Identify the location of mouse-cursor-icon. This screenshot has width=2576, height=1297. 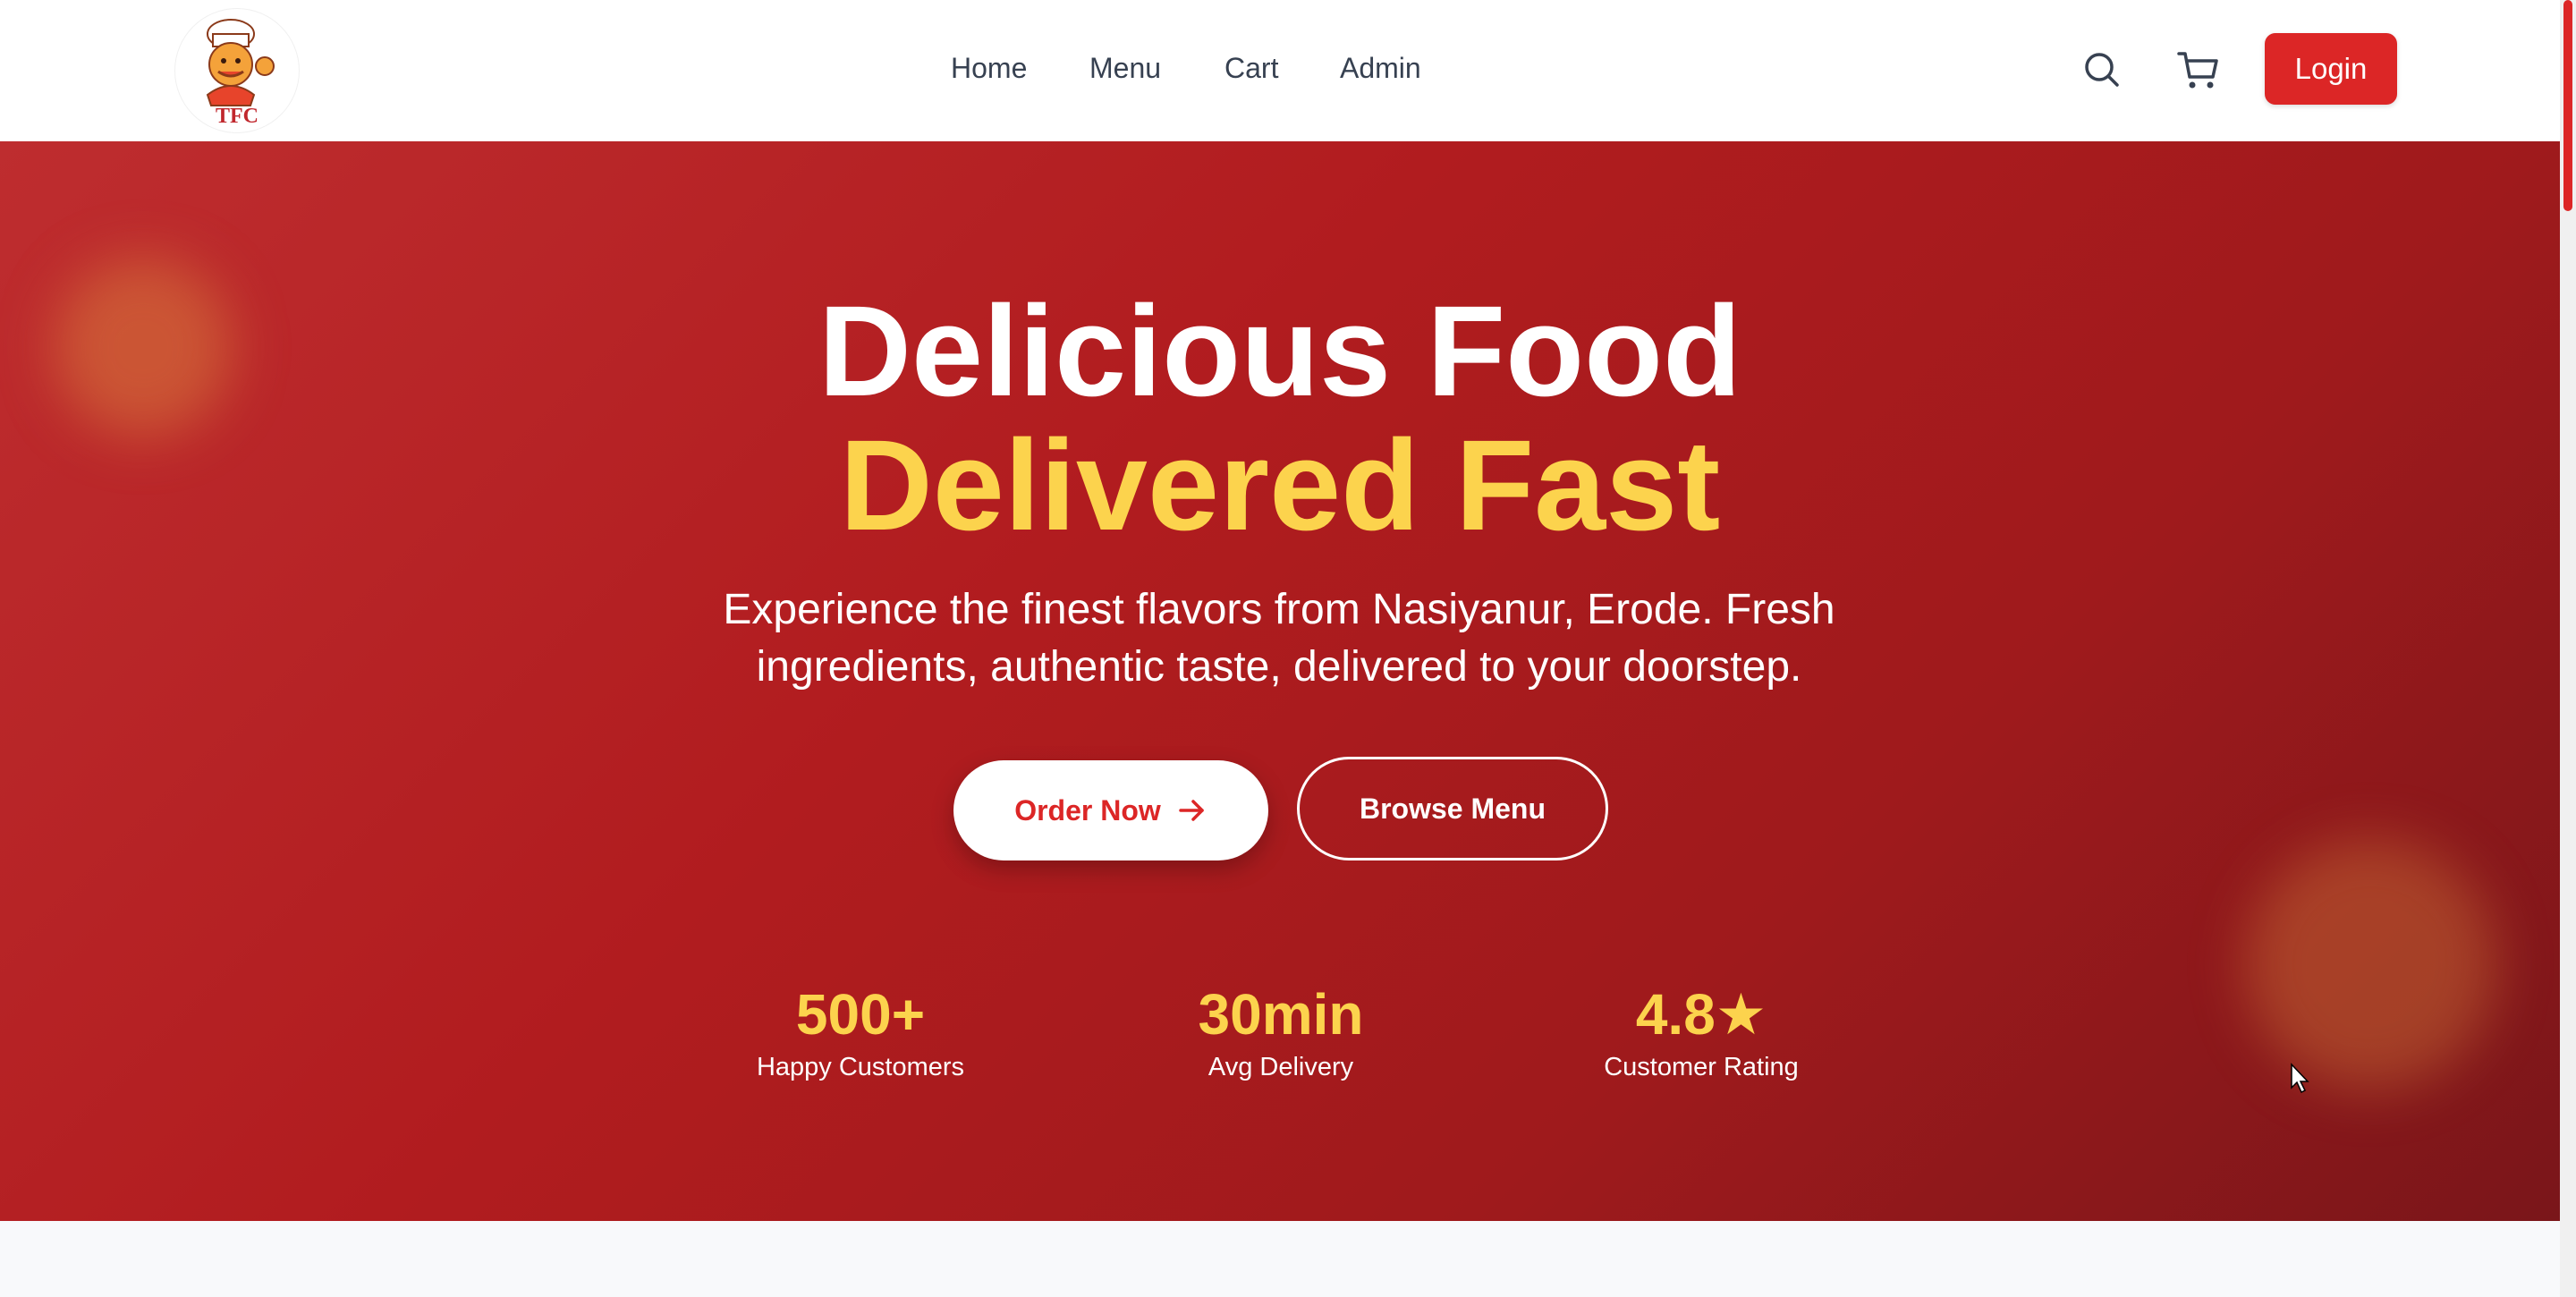
(2300, 1078).